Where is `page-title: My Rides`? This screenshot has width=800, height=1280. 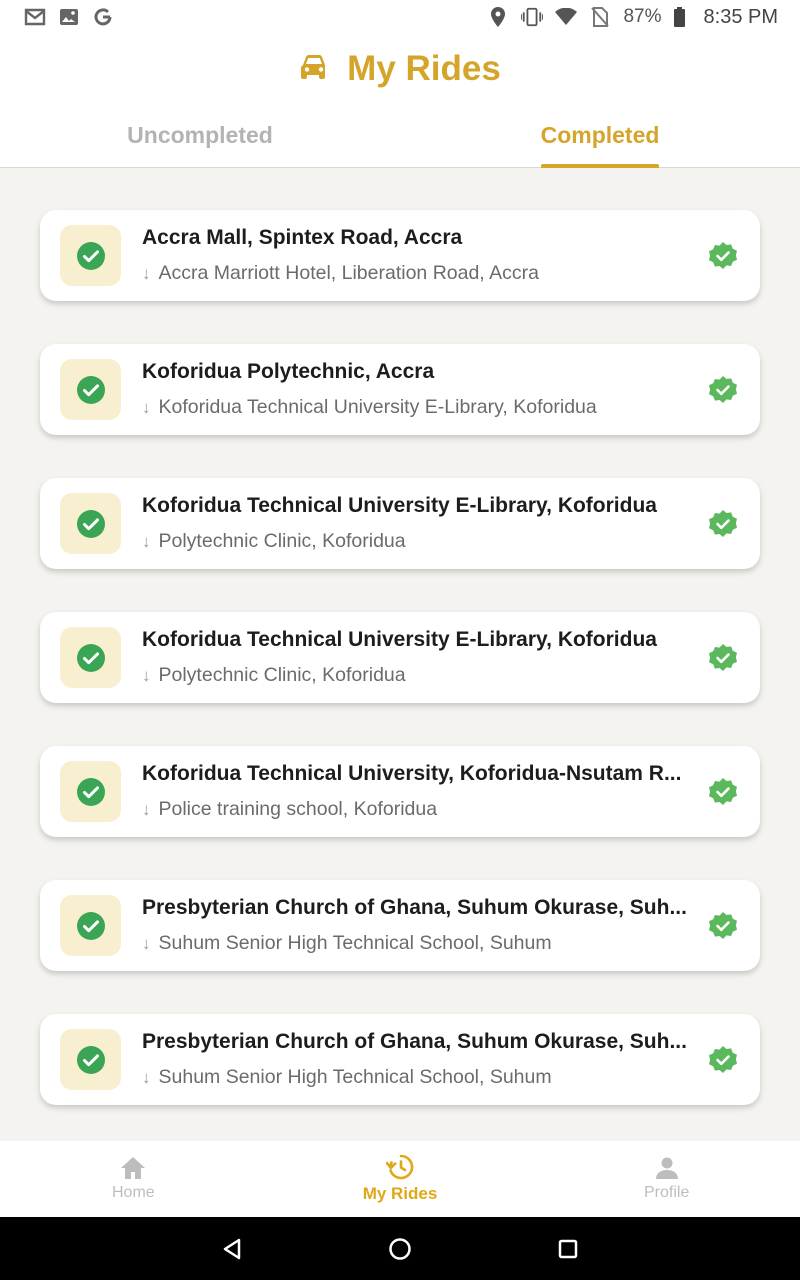
page-title: My Rides is located at coordinates (424, 68).